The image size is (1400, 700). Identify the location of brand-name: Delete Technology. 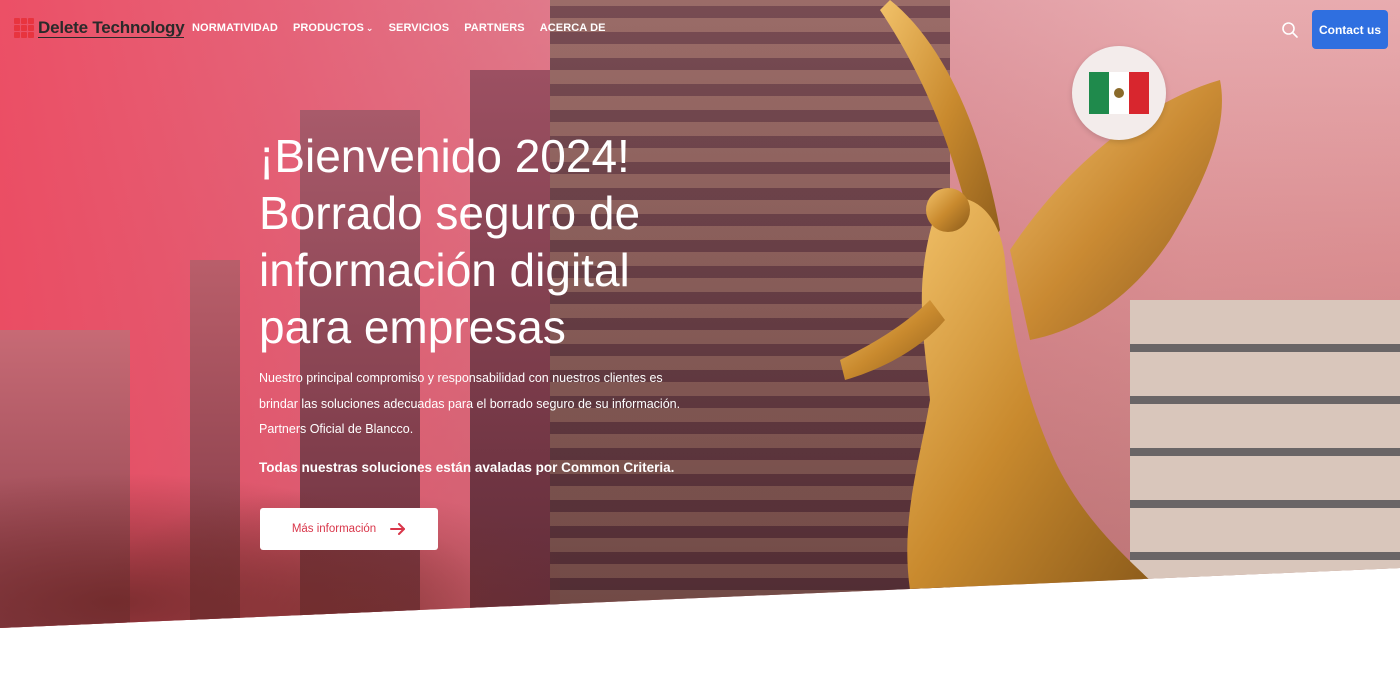
(111, 27).